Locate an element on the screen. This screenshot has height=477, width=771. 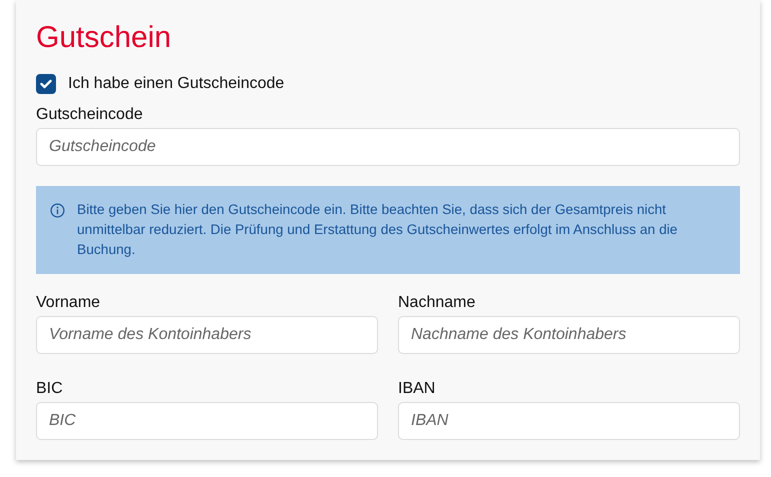
field-label: IBAN is located at coordinates (417, 389).